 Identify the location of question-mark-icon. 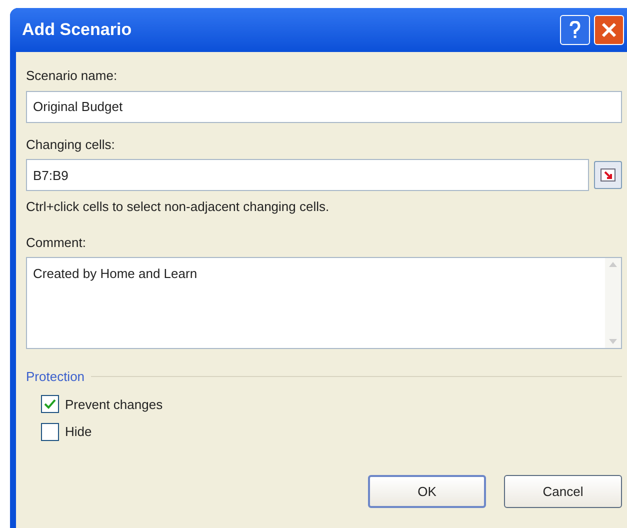
(575, 30).